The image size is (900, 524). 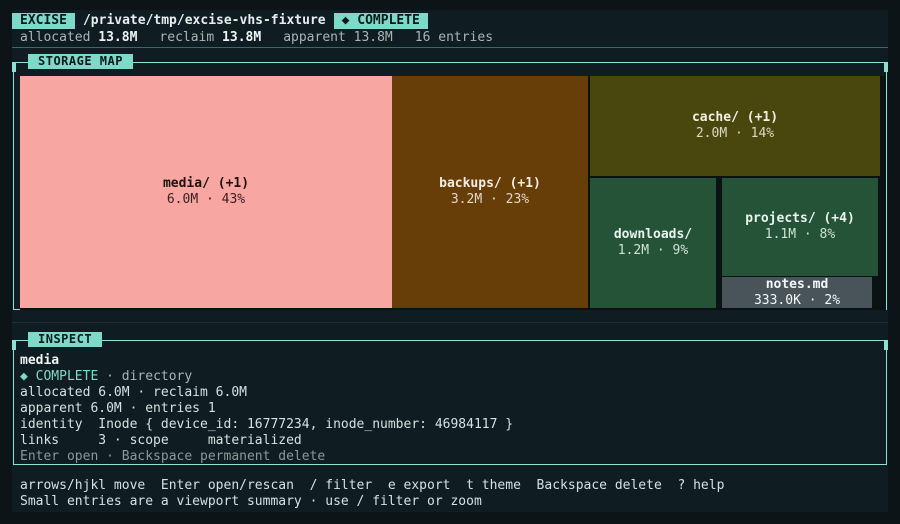 What do you see at coordinates (450, 47) in the screenshot?
I see `header-divider` at bounding box center [450, 47].